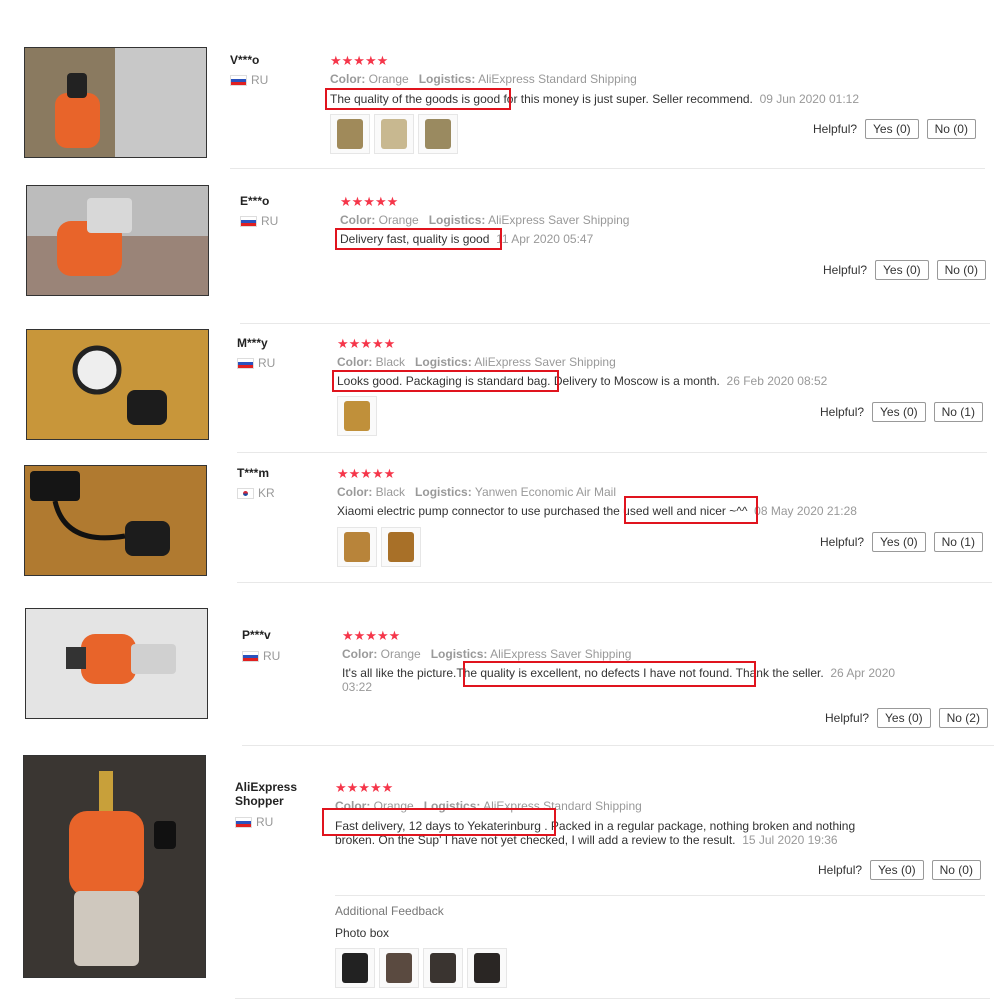 Image resolution: width=1000 pixels, height=1000 pixels. I want to click on additional-feedback-heading: Additional Feedback, so click(389, 911).